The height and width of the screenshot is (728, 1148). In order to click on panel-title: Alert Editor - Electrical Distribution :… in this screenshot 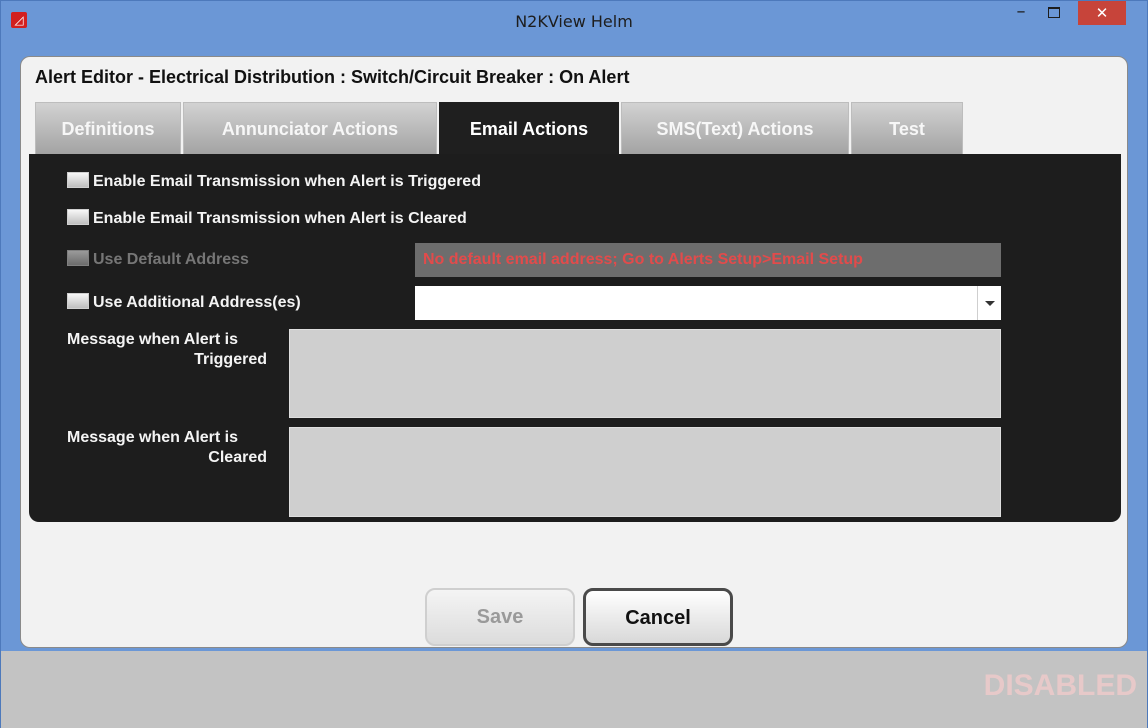, I will do `click(332, 77)`.